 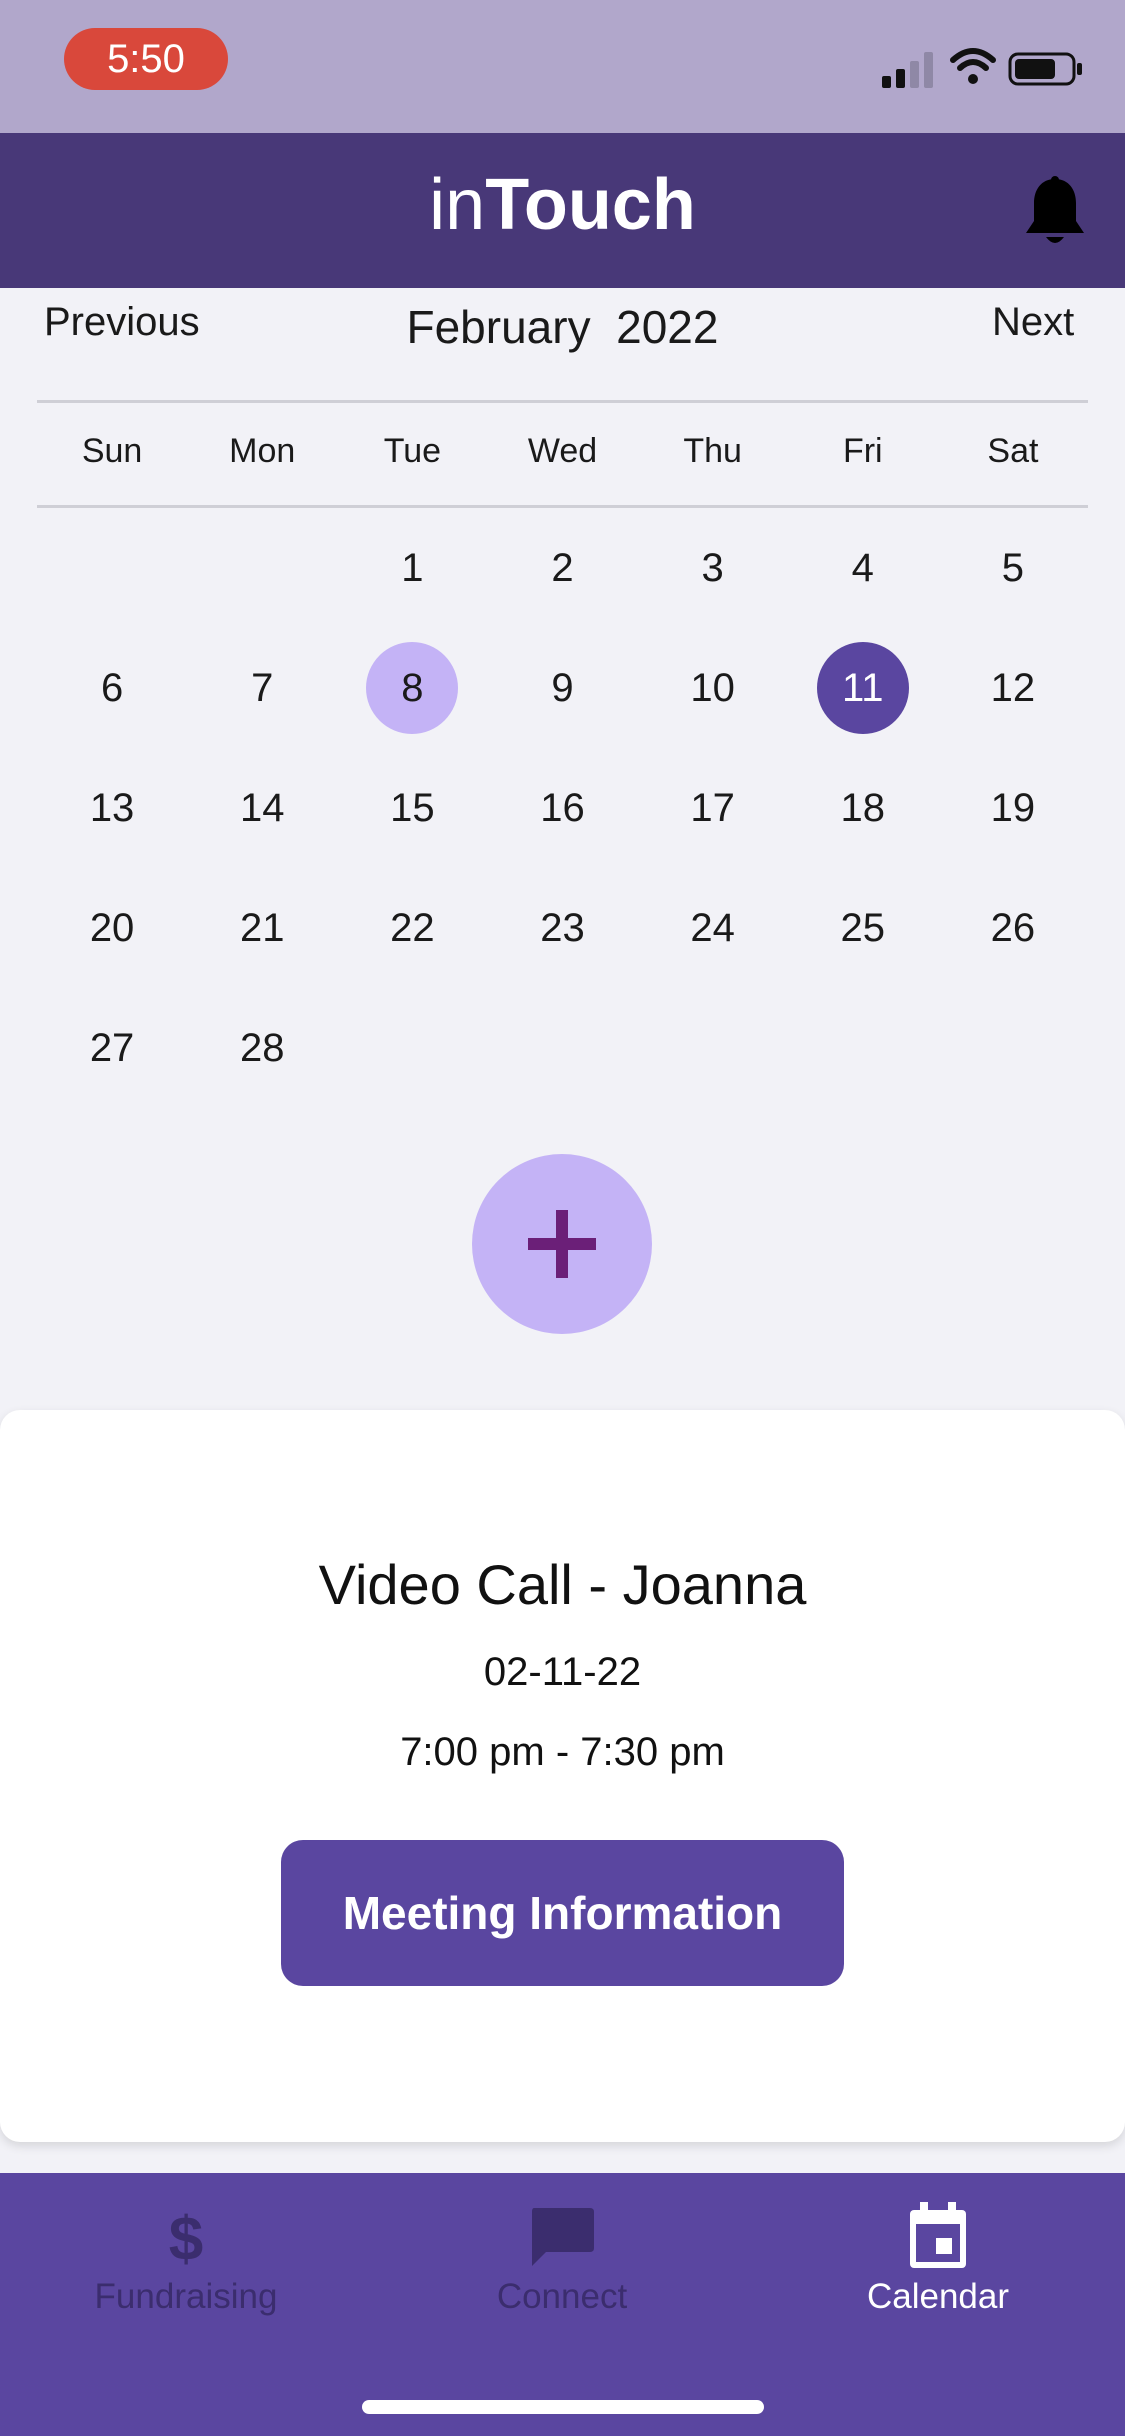 I want to click on calendar-day: 19, so click(x=1013, y=808).